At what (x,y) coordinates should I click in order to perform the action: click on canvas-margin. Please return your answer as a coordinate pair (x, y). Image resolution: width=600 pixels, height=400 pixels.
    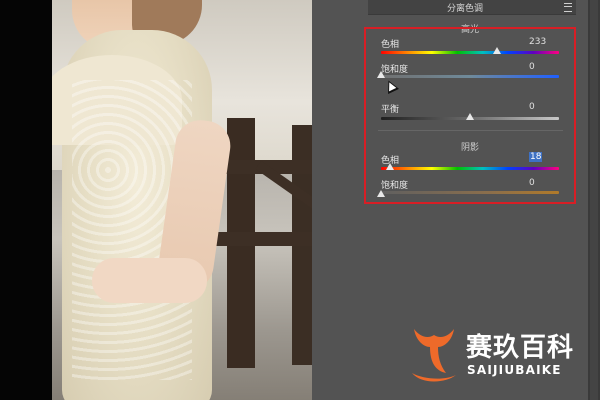
    Looking at the image, I should click on (26, 200).